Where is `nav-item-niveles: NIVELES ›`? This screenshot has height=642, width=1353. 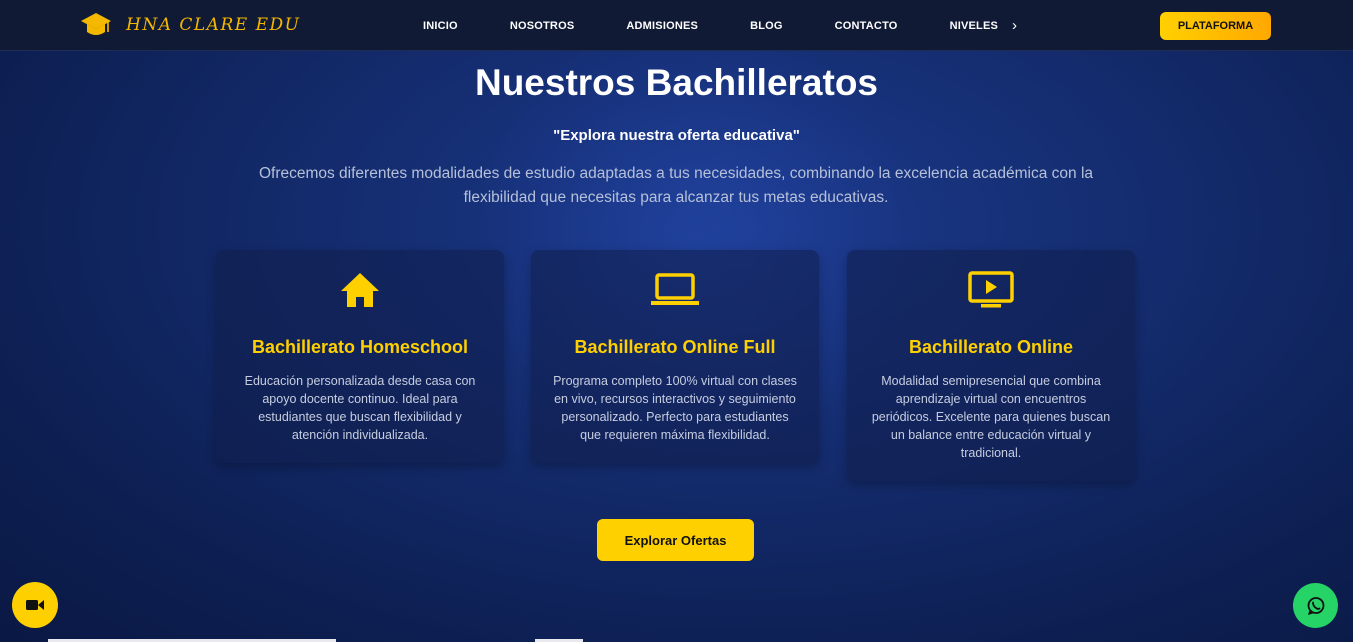 nav-item-niveles: NIVELES › is located at coordinates (984, 25).